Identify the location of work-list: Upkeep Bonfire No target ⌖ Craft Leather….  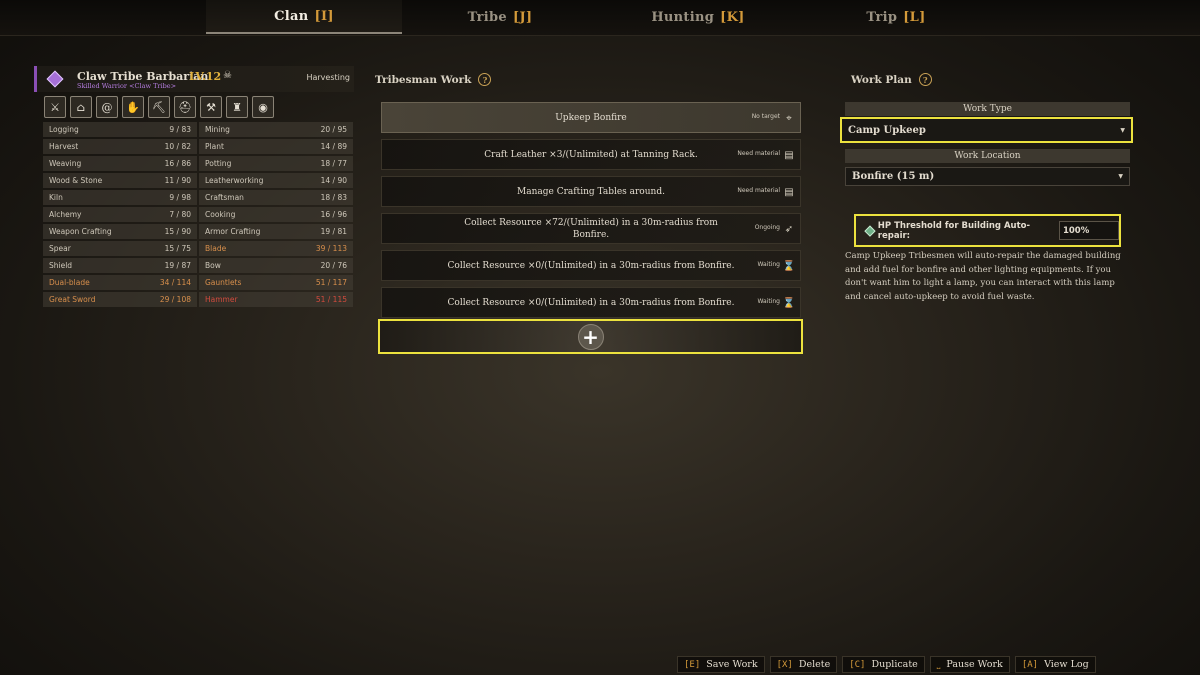
(591, 213).